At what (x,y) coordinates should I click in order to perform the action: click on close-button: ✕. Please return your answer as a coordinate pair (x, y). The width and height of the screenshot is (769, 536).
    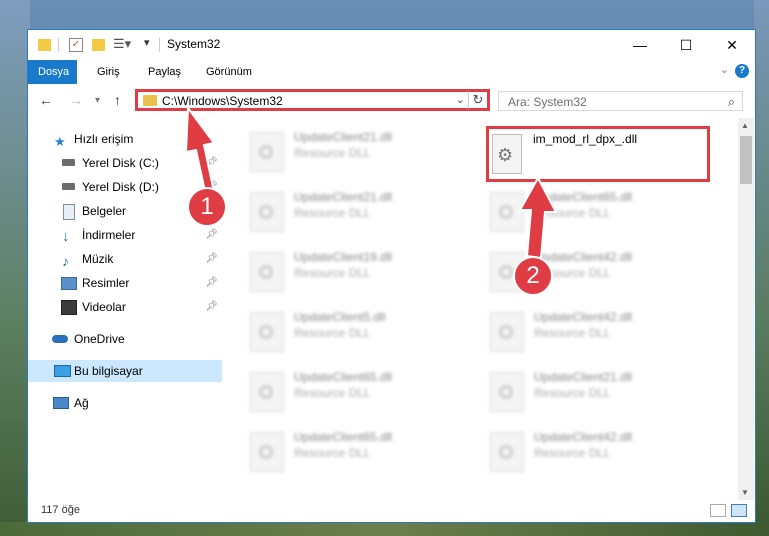
    Looking at the image, I should click on (732, 45).